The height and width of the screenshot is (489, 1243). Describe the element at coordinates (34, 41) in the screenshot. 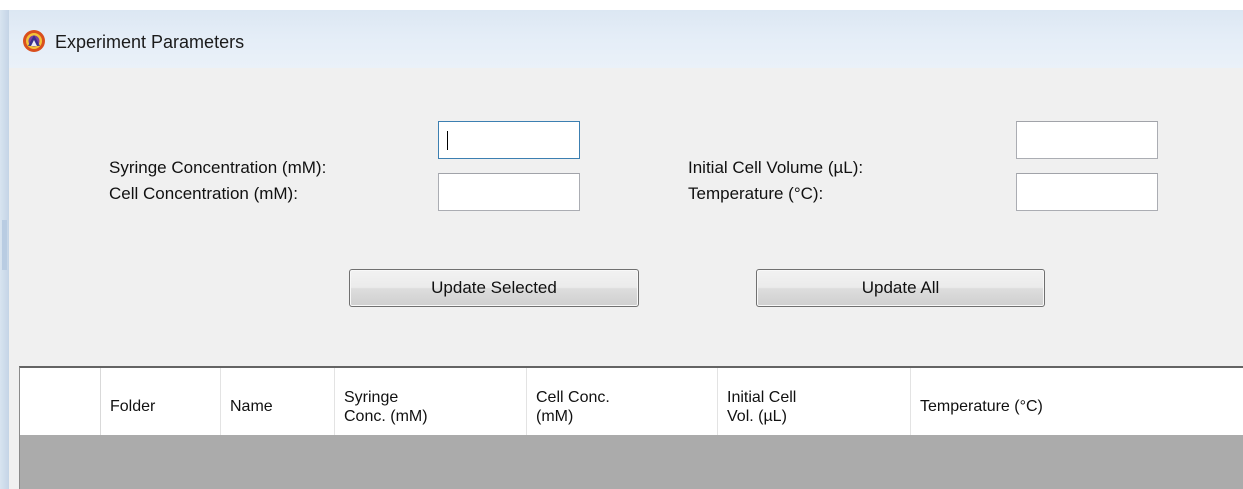

I see `app-logo-icon` at that location.